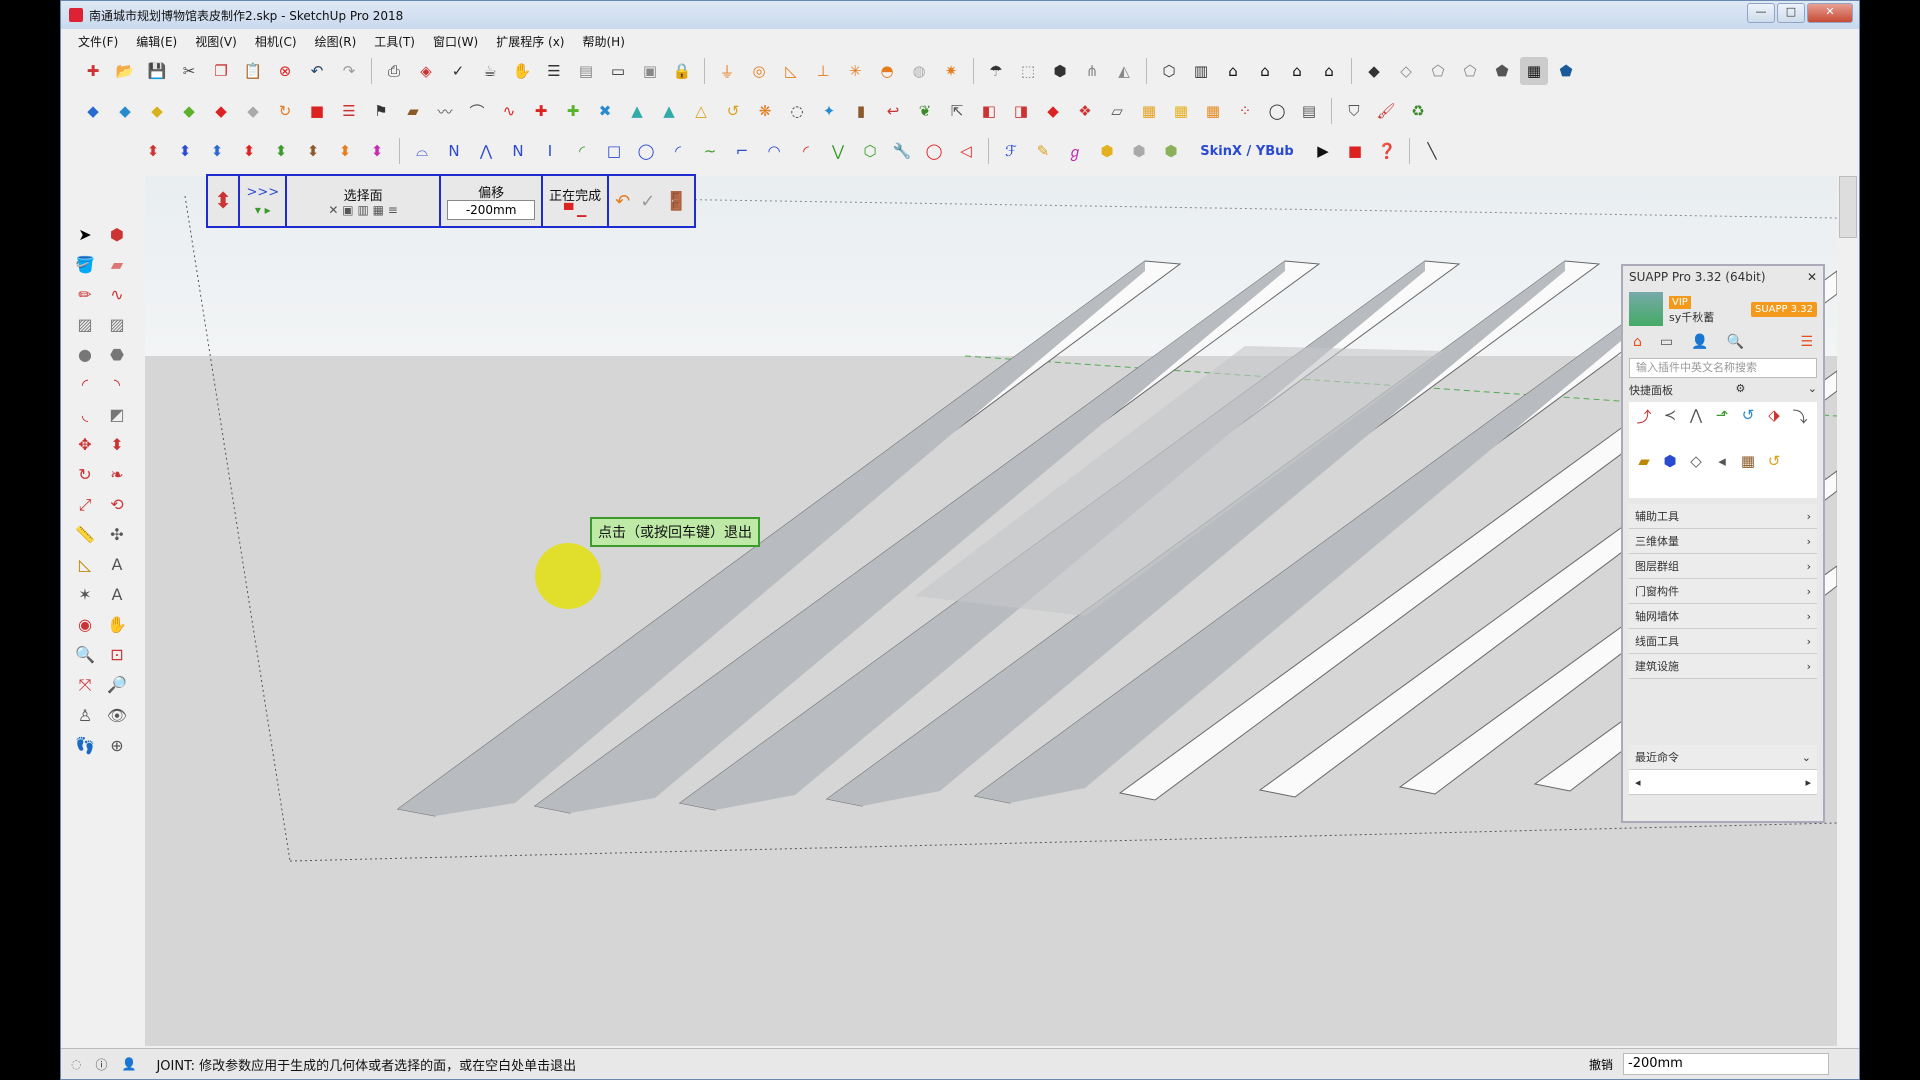  I want to click on measure-input: -200mm, so click(1726, 1064).